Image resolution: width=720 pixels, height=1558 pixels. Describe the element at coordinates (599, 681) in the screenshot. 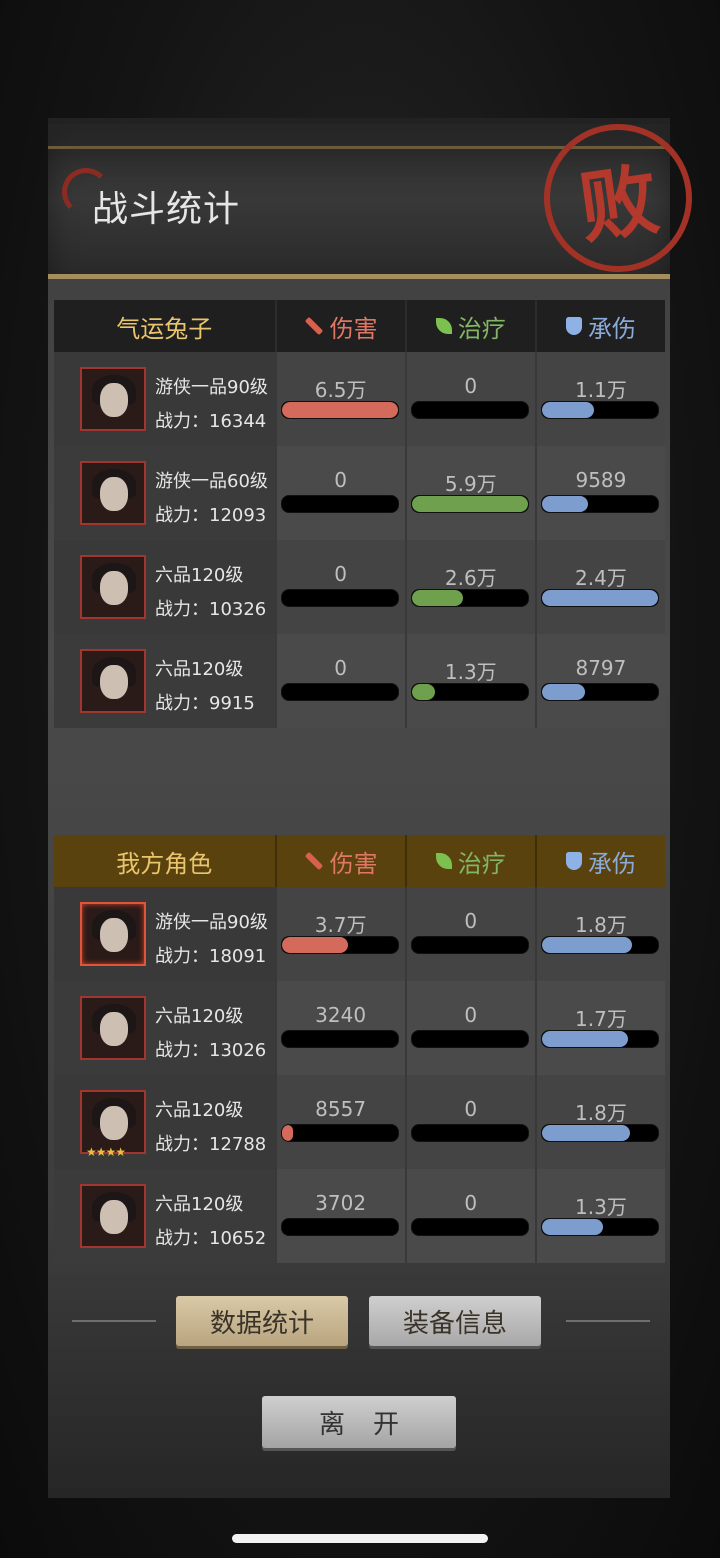

I see `tank-cell: 8797` at that location.